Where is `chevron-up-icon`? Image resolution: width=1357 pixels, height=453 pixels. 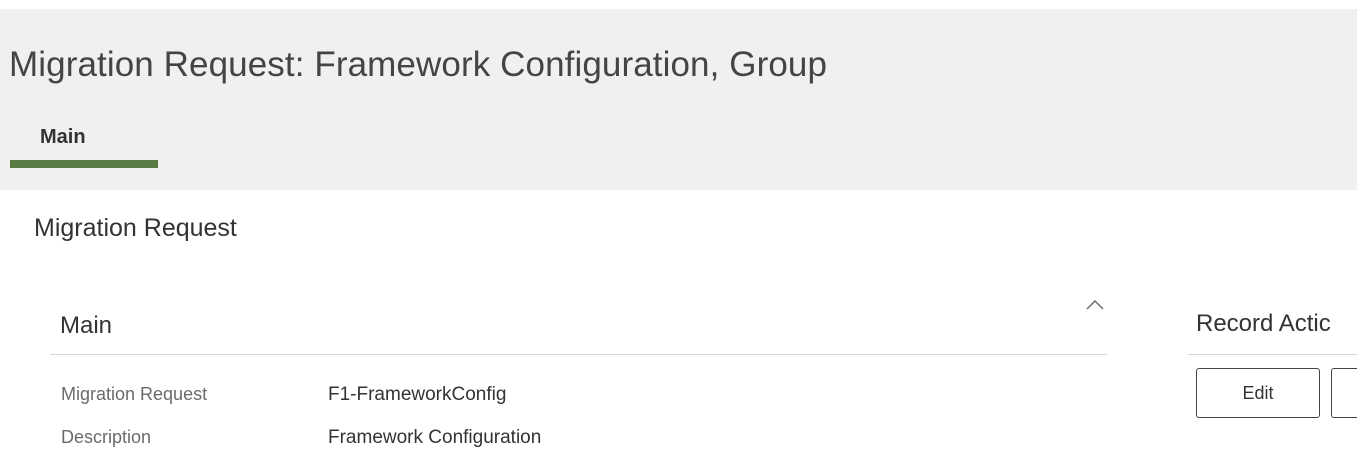 chevron-up-icon is located at coordinates (1095, 304).